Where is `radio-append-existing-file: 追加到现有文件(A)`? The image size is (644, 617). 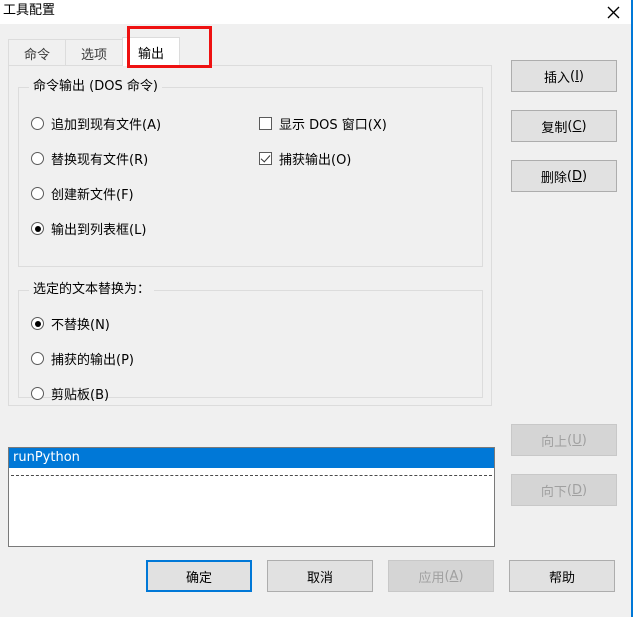 radio-append-existing-file: 追加到现有文件(A) is located at coordinates (96, 123).